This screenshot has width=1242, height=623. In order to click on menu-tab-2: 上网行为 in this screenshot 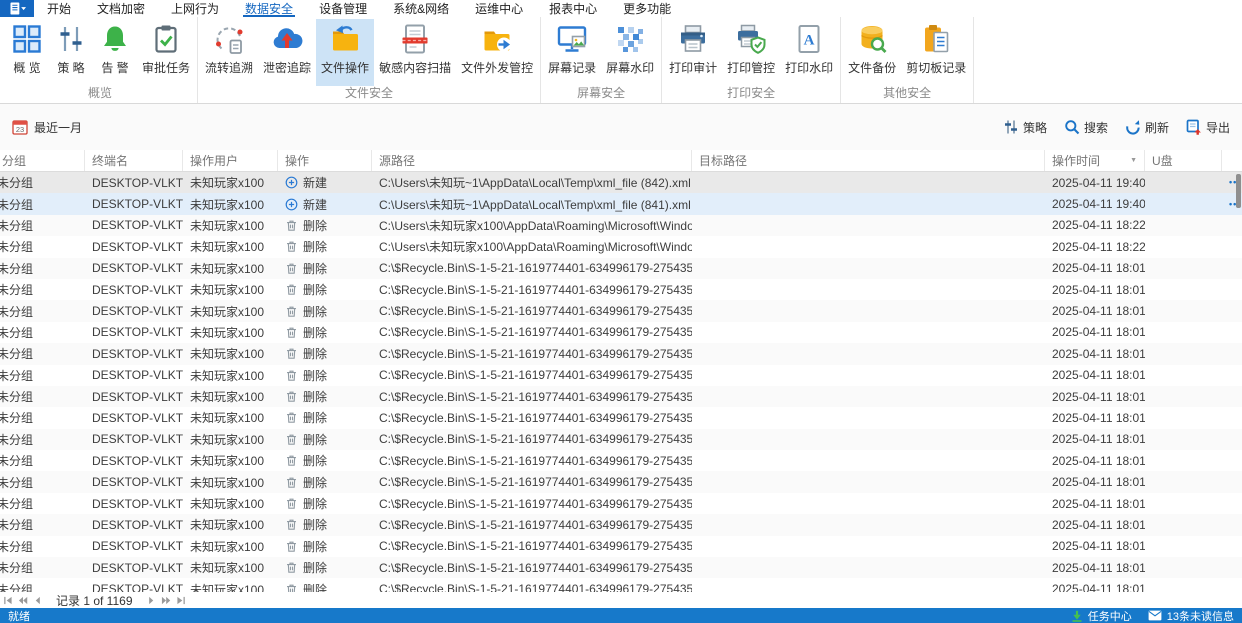, I will do `click(195, 8)`.